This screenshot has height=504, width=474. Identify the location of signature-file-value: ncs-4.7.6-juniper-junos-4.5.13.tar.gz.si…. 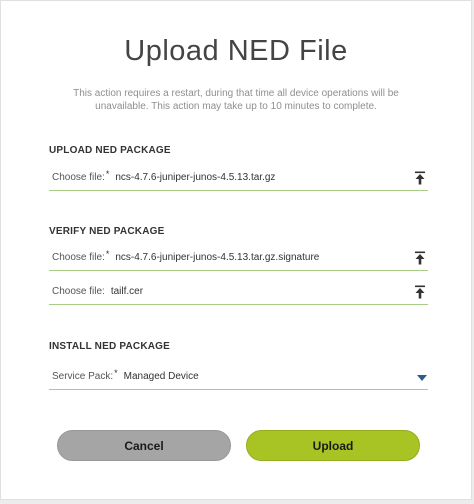
(217, 257).